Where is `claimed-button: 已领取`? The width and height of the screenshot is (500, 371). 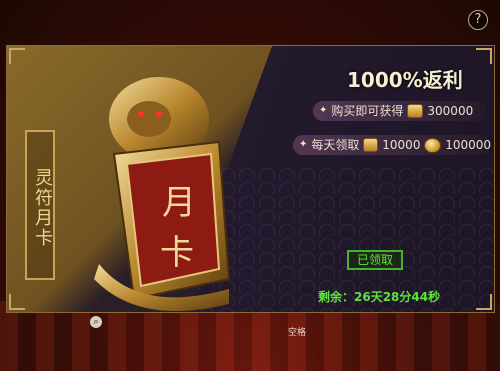
claimed-button: 已领取 is located at coordinates (375, 260).